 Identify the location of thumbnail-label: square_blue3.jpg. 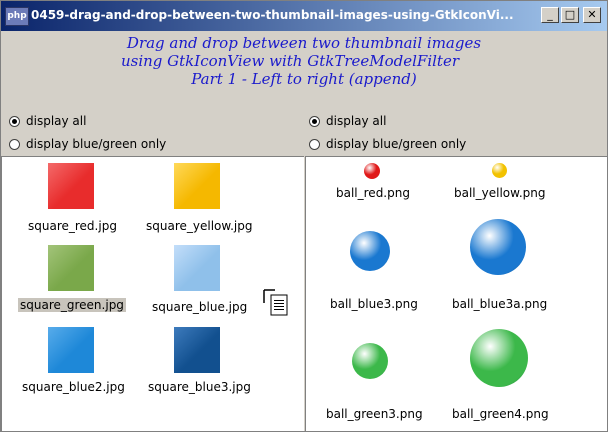
(199, 387).